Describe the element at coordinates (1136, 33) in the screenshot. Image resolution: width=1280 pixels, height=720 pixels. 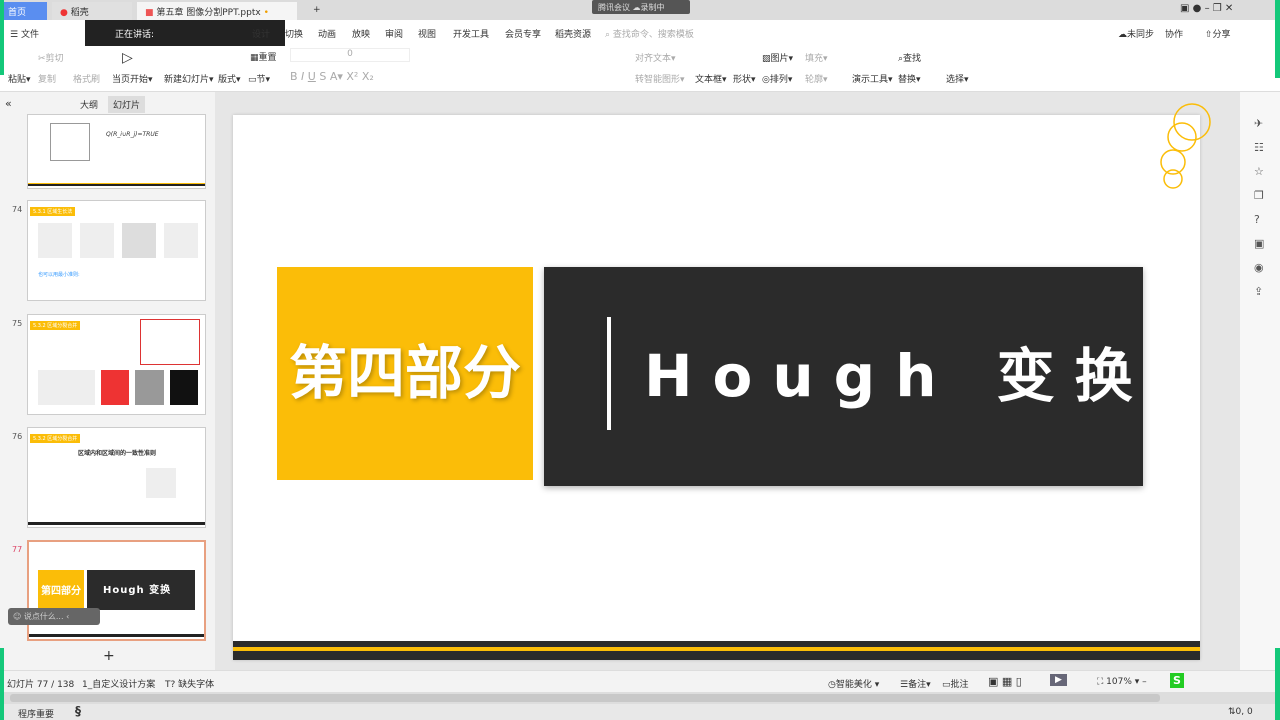
I see `sync-status: ☁未同步` at that location.